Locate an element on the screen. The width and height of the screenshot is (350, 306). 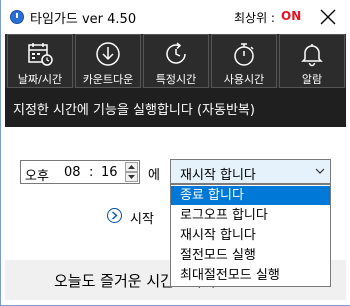
calendar-clock-icon is located at coordinates (40, 54).